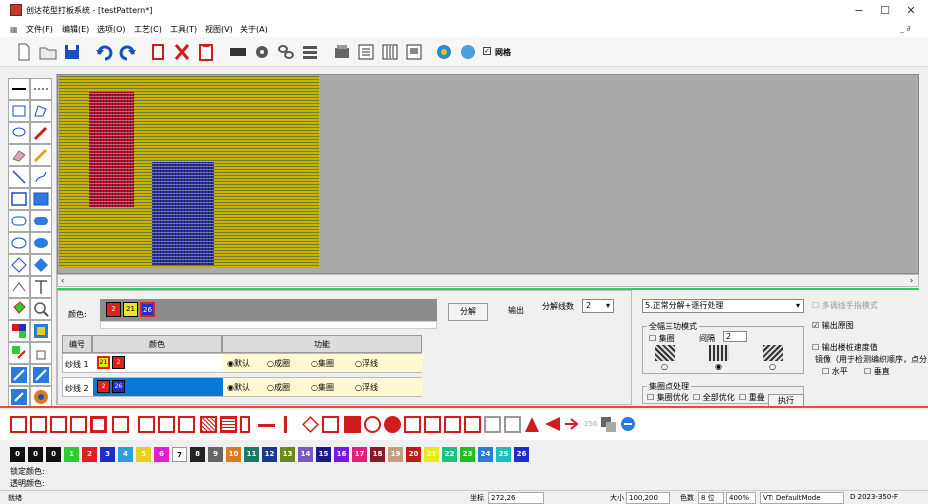  What do you see at coordinates (19, 89) in the screenshot?
I see `line-solid-tool` at bounding box center [19, 89].